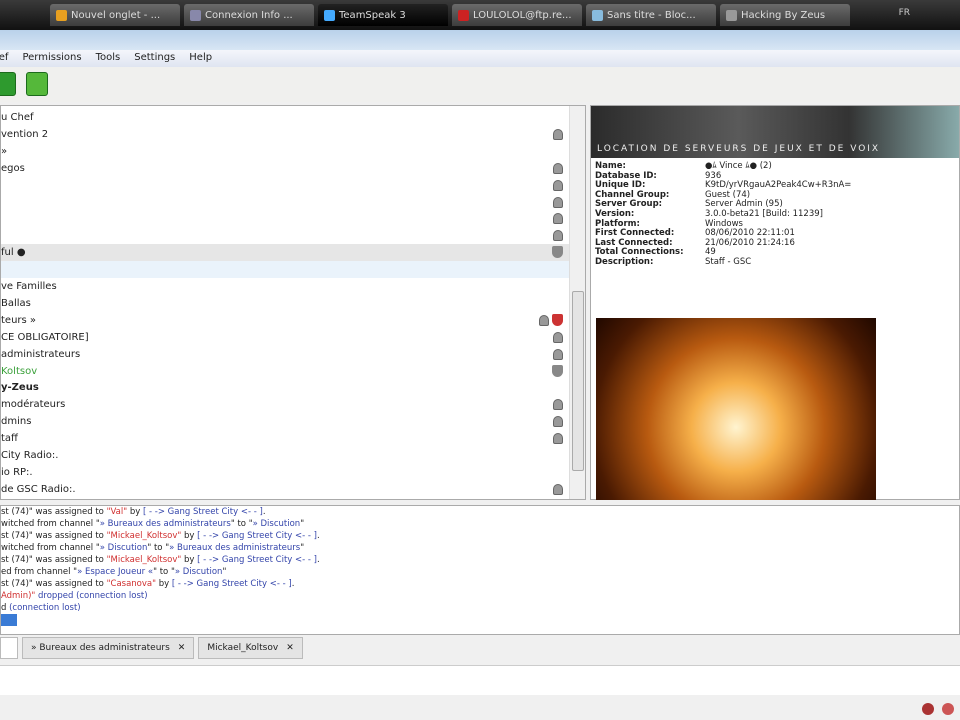 The width and height of the screenshot is (960, 720). What do you see at coordinates (480, 680) in the screenshot?
I see `chat-input` at bounding box center [480, 680].